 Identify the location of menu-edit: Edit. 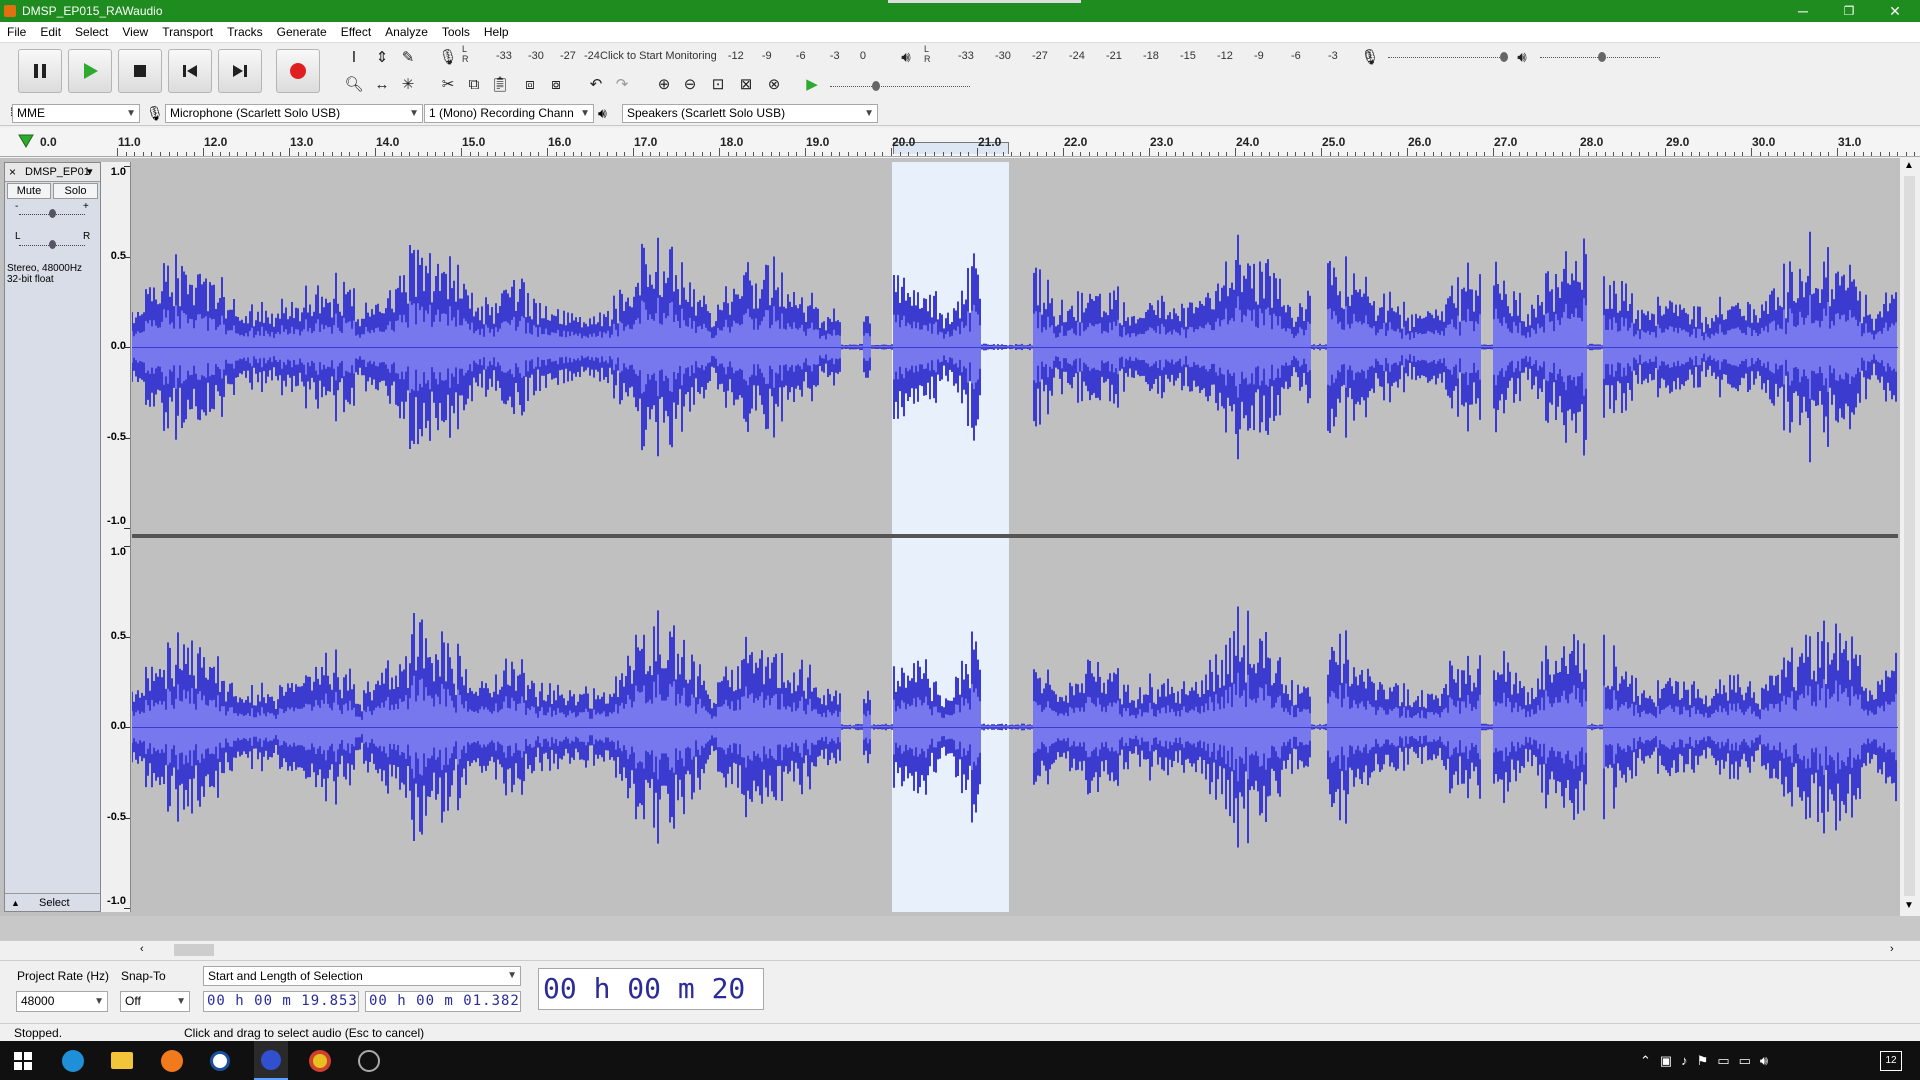
(50, 32).